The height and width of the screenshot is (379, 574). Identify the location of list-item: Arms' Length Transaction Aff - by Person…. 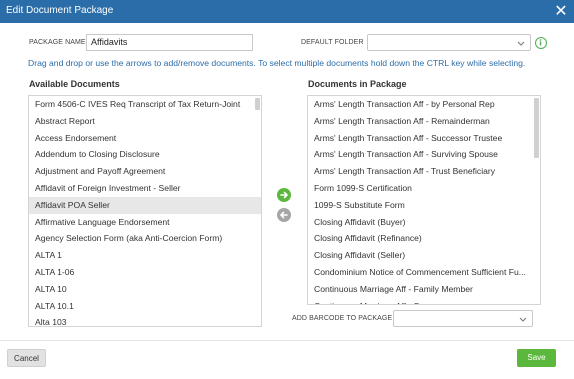
(424, 104).